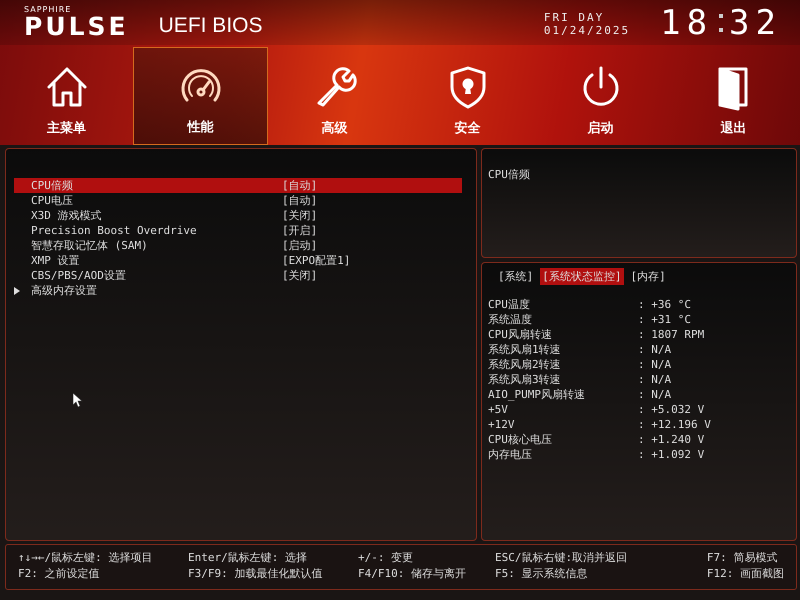 The height and width of the screenshot is (600, 800). Describe the element at coordinates (561, 558) in the screenshot. I see `key-hint: ESC/鼠标右键:取消并返回` at that location.